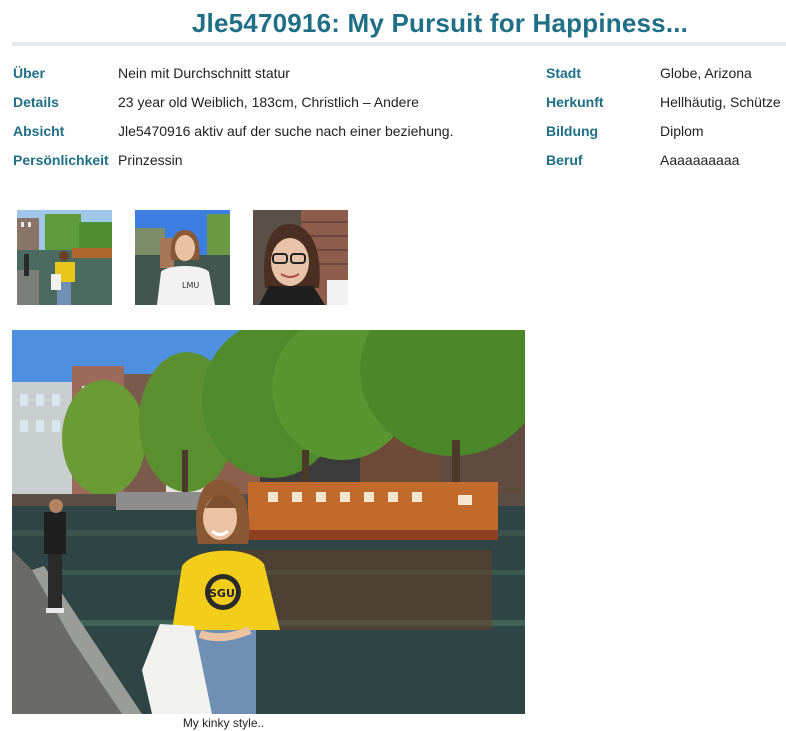 This screenshot has height=731, width=786. What do you see at coordinates (564, 160) in the screenshot?
I see `detail-label-beruf: Beruf` at bounding box center [564, 160].